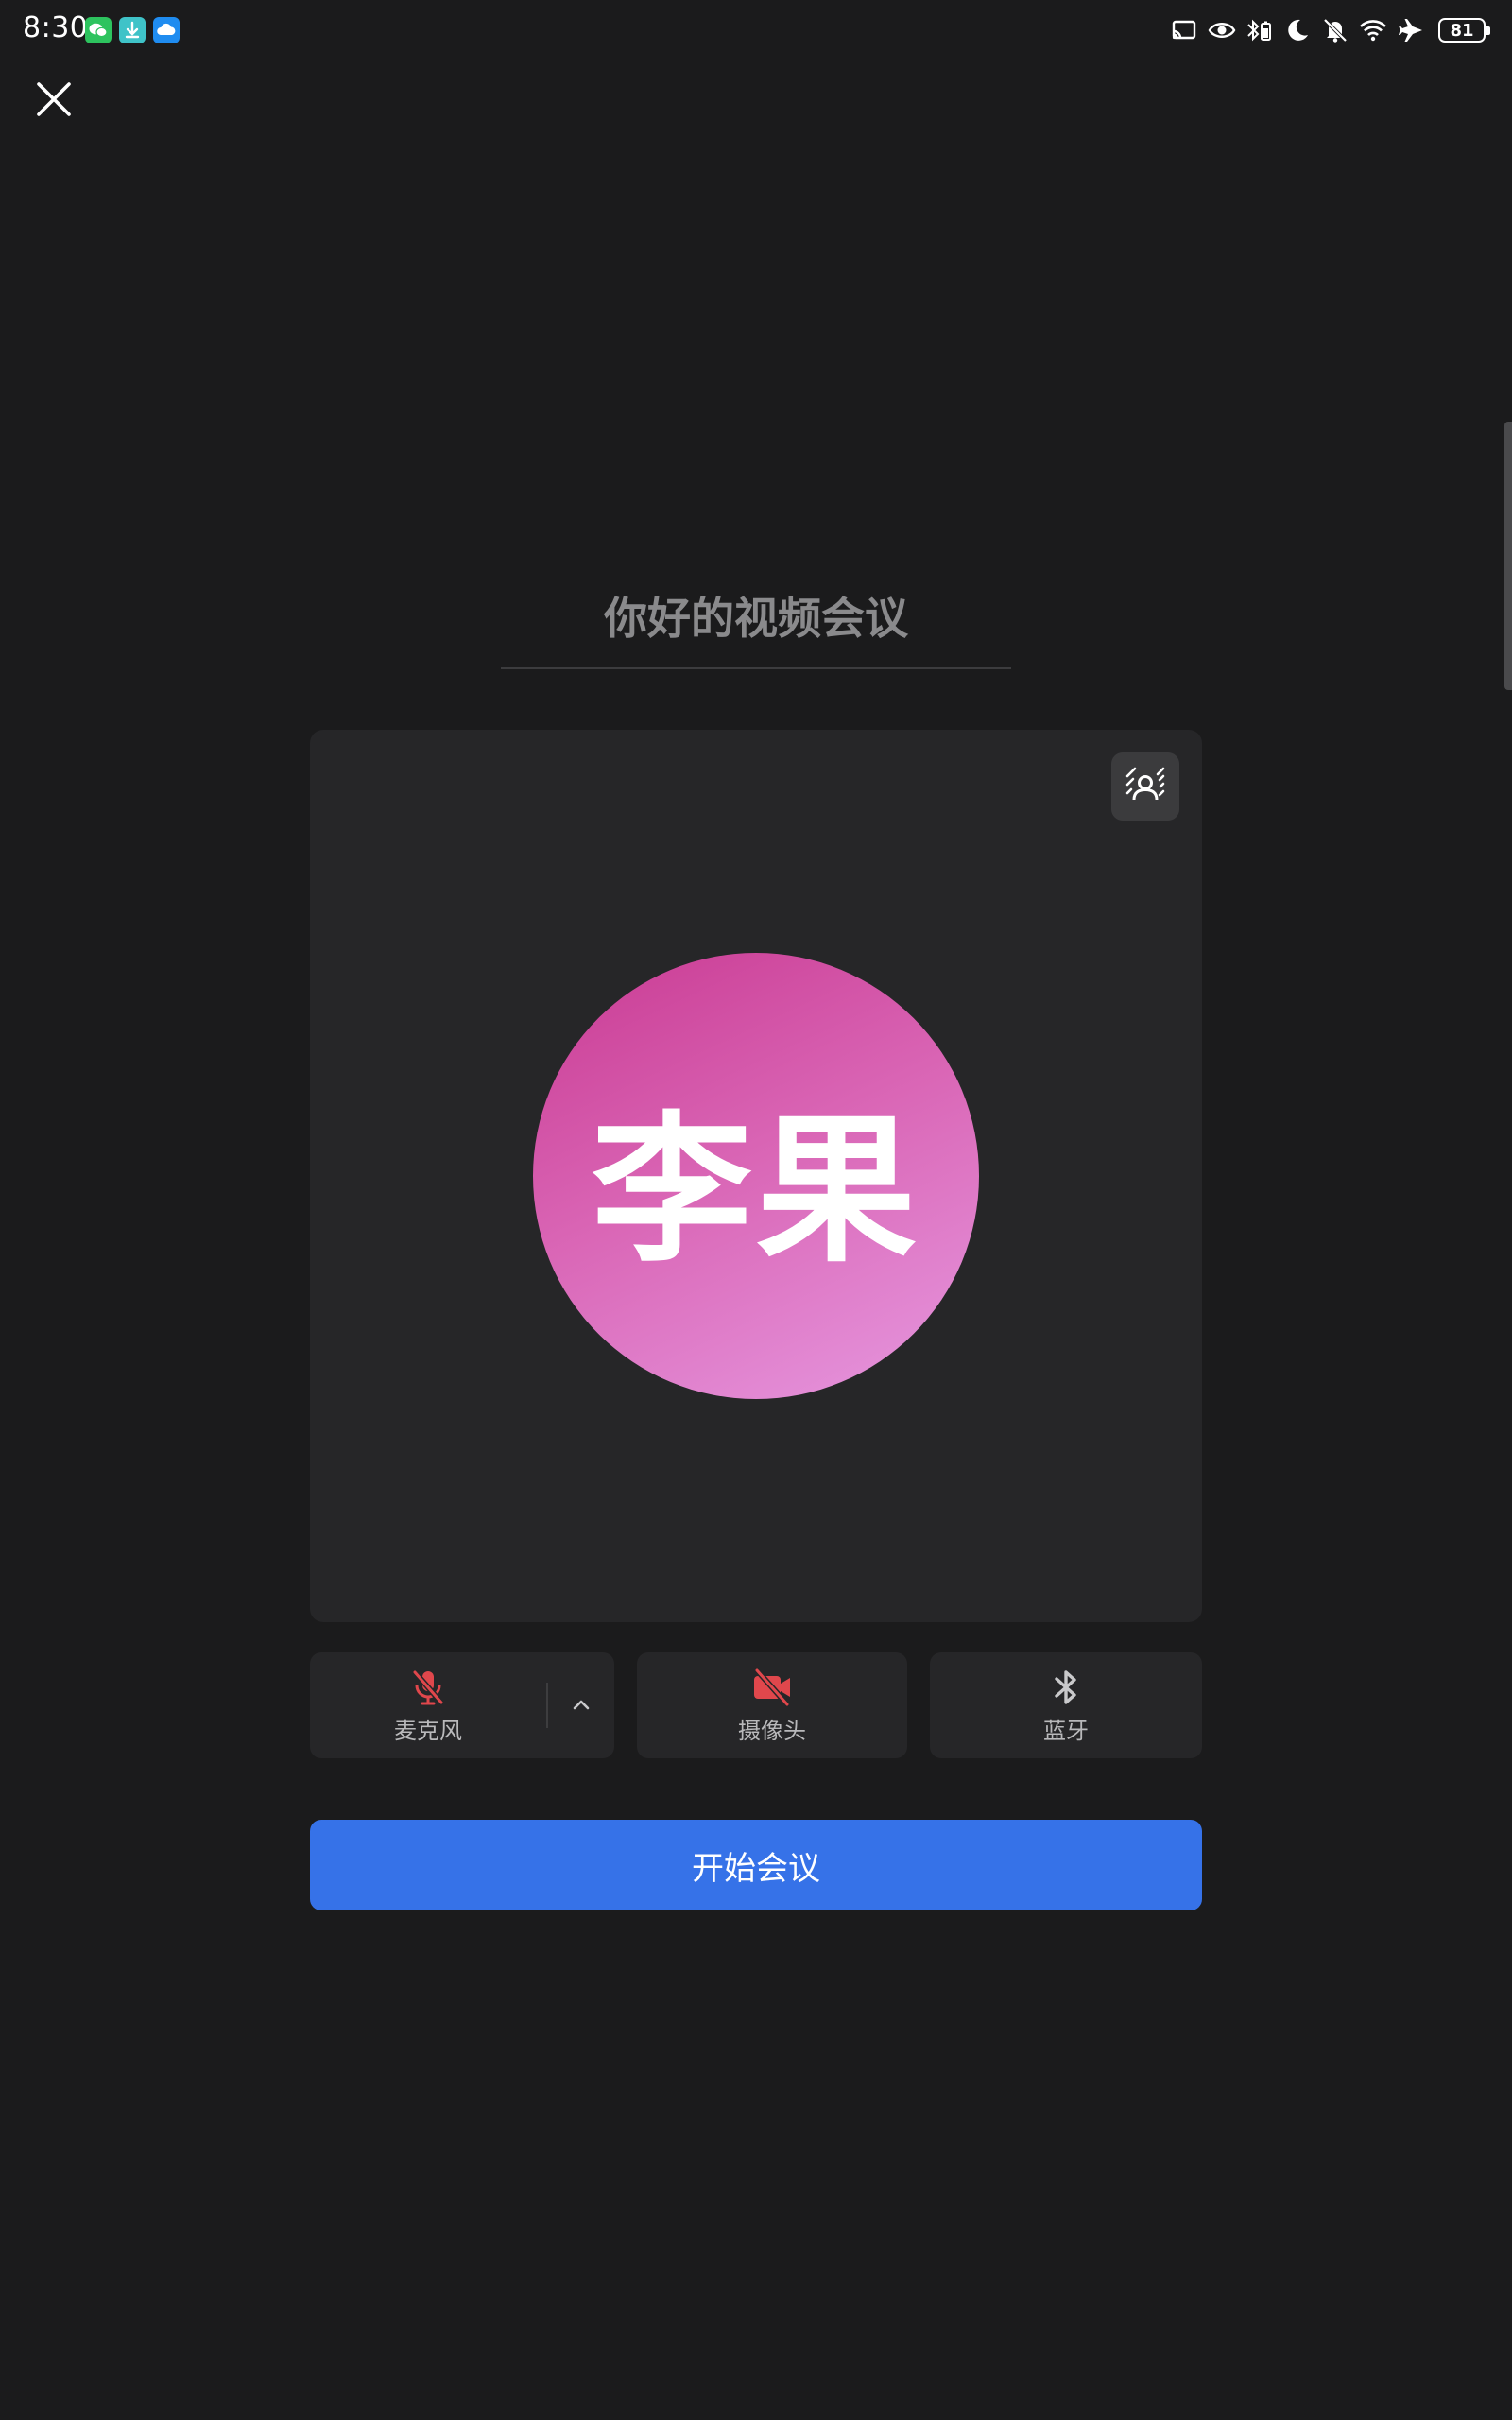 This screenshot has height=2420, width=1512. I want to click on wifi-icon, so click(1373, 31).